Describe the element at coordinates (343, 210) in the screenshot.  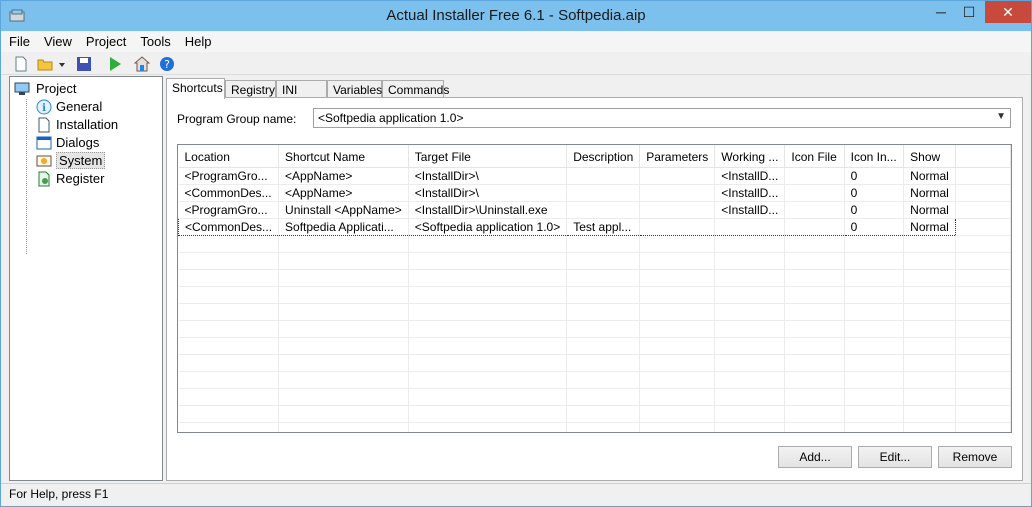
I see `table-cell: Uninstall <AppName>` at that location.